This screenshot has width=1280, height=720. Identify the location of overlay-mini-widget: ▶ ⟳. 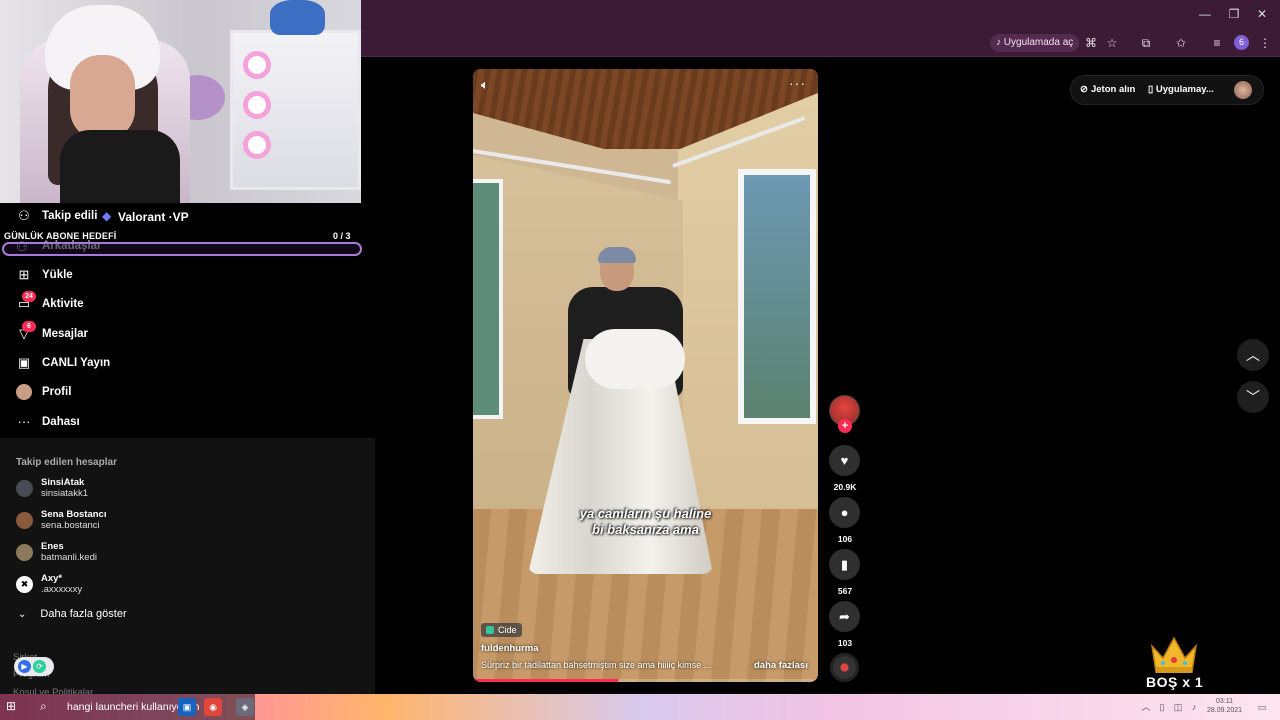
(34, 666).